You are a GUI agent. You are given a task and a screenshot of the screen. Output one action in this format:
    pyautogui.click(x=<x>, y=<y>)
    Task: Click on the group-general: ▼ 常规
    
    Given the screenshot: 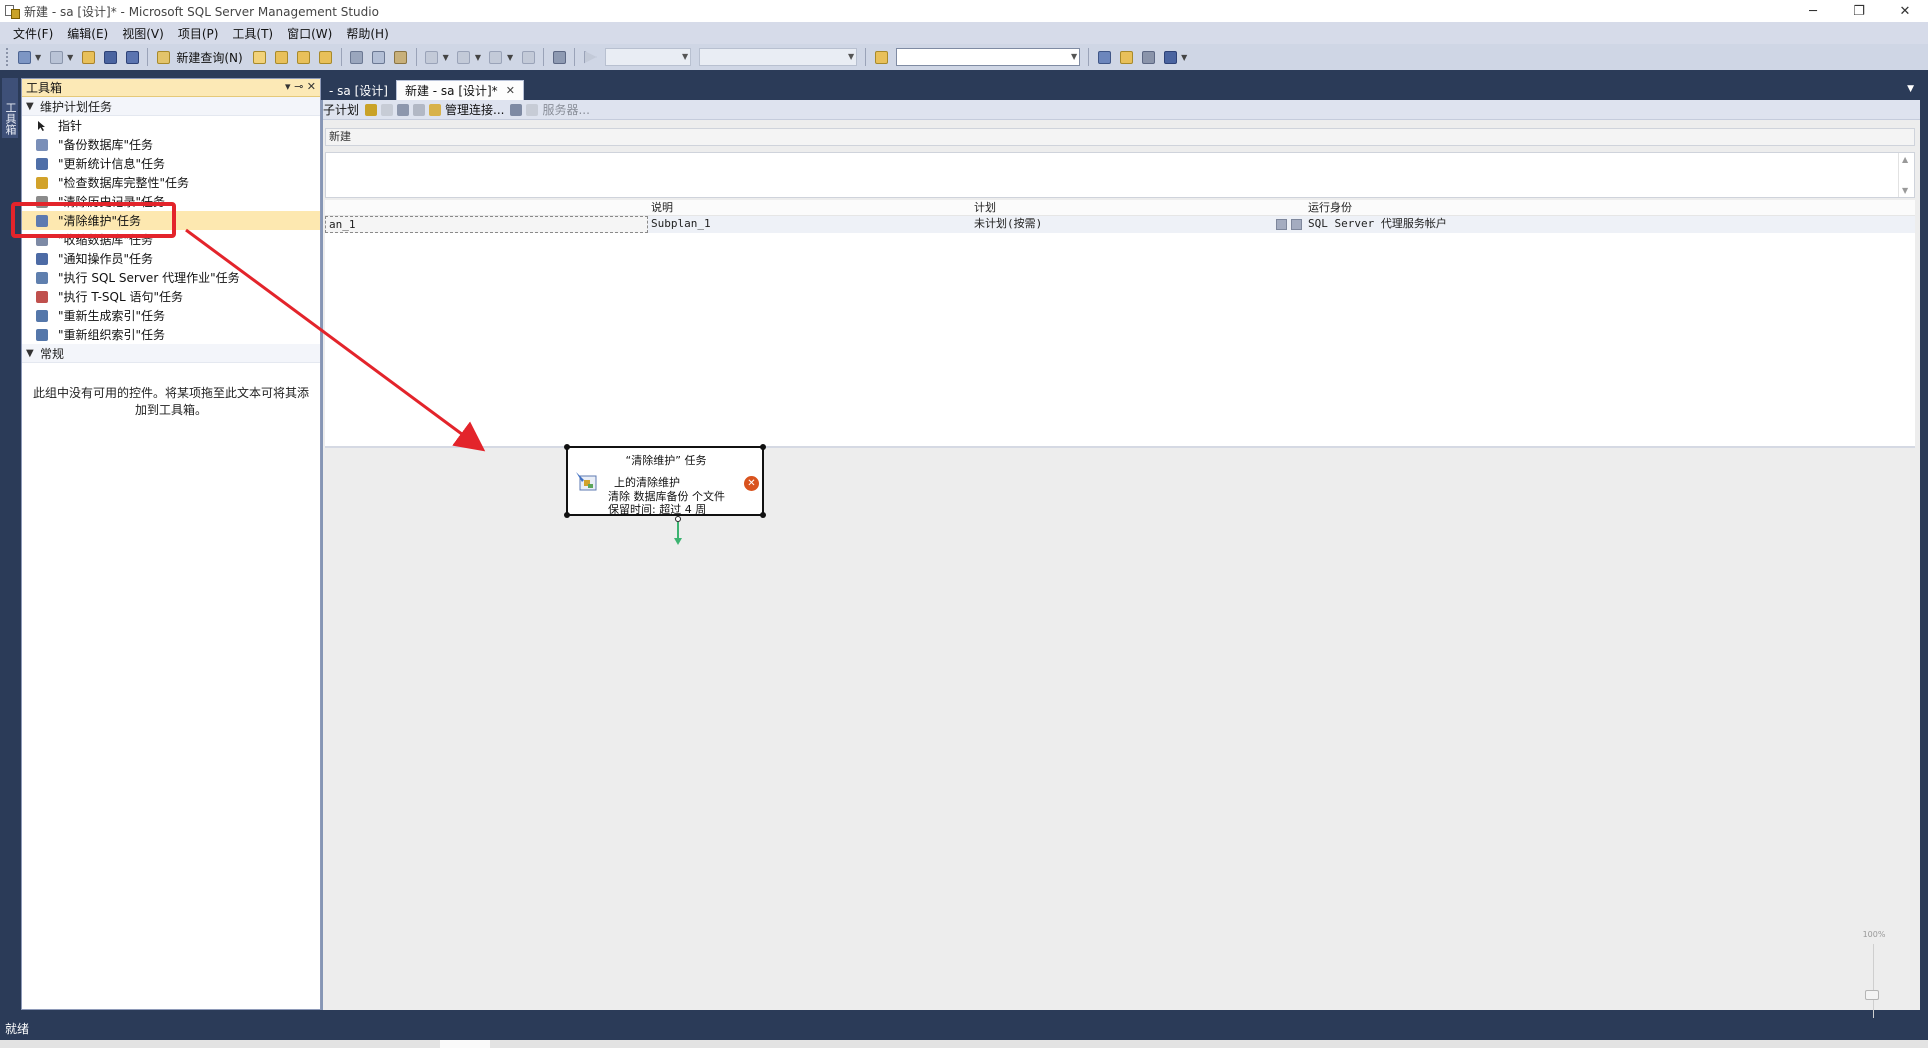 What is the action you would take?
    pyautogui.click(x=171, y=353)
    